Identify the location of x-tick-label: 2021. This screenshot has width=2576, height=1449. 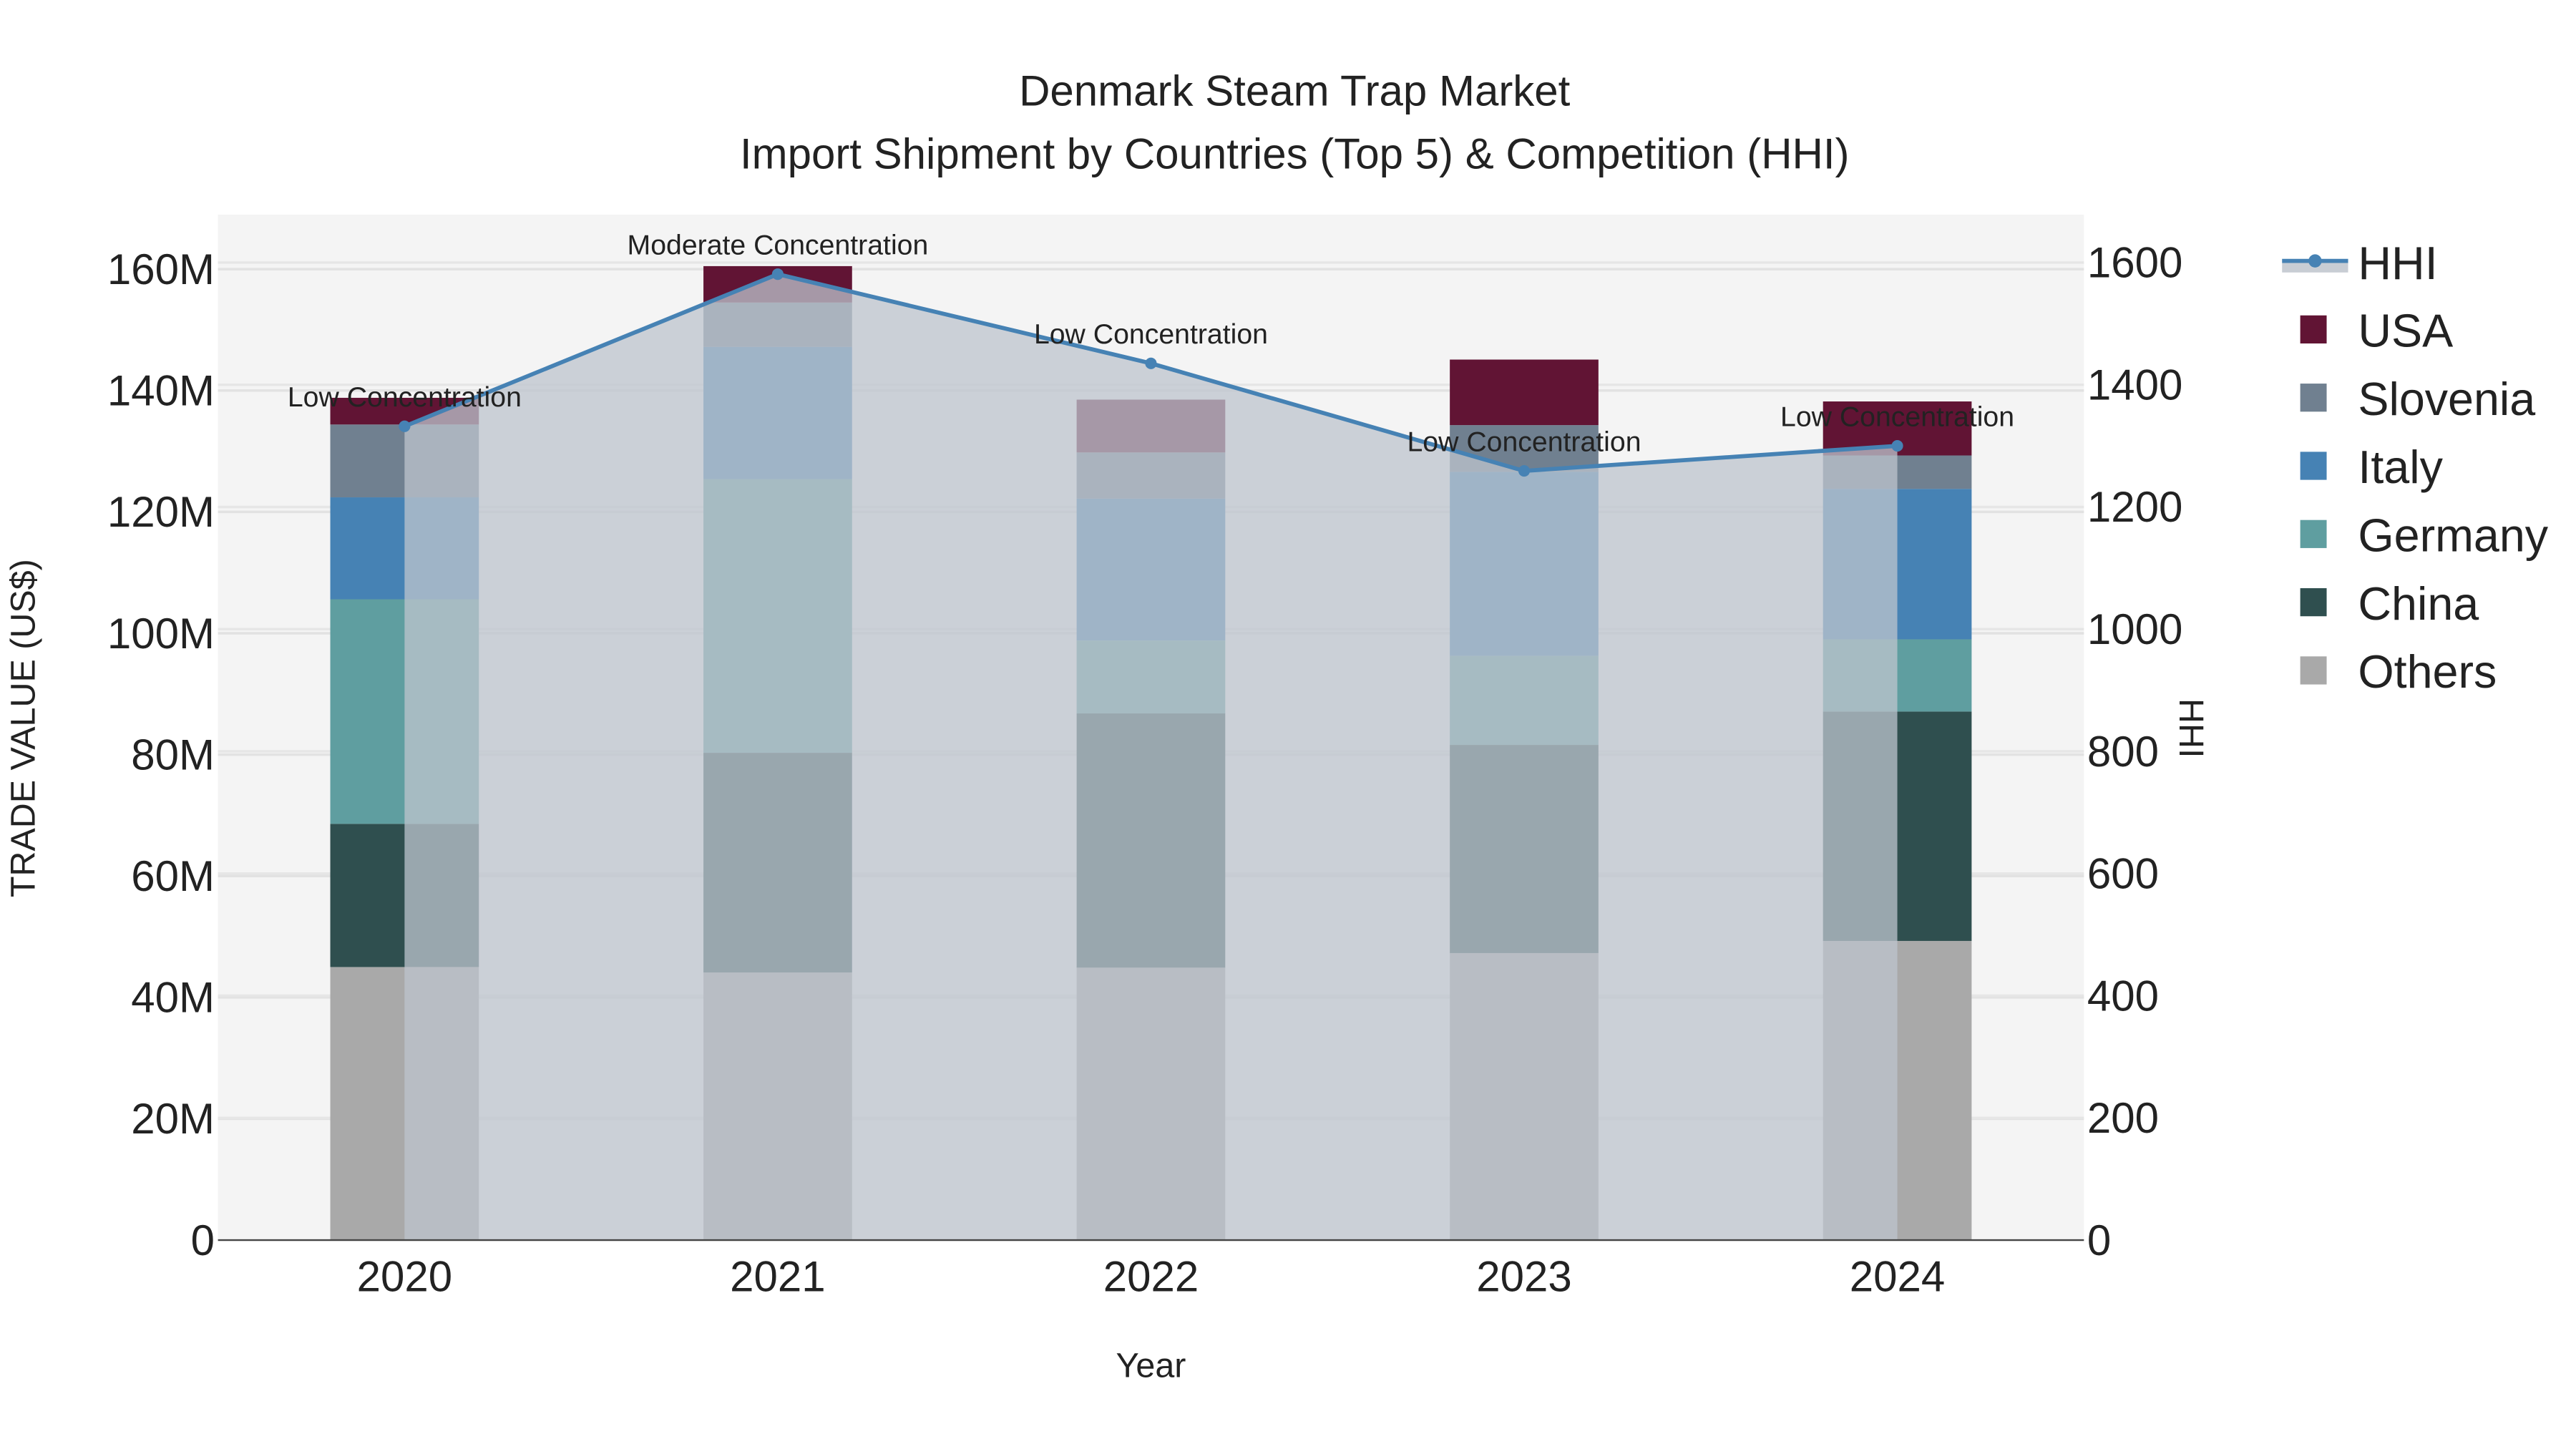
(777, 1277).